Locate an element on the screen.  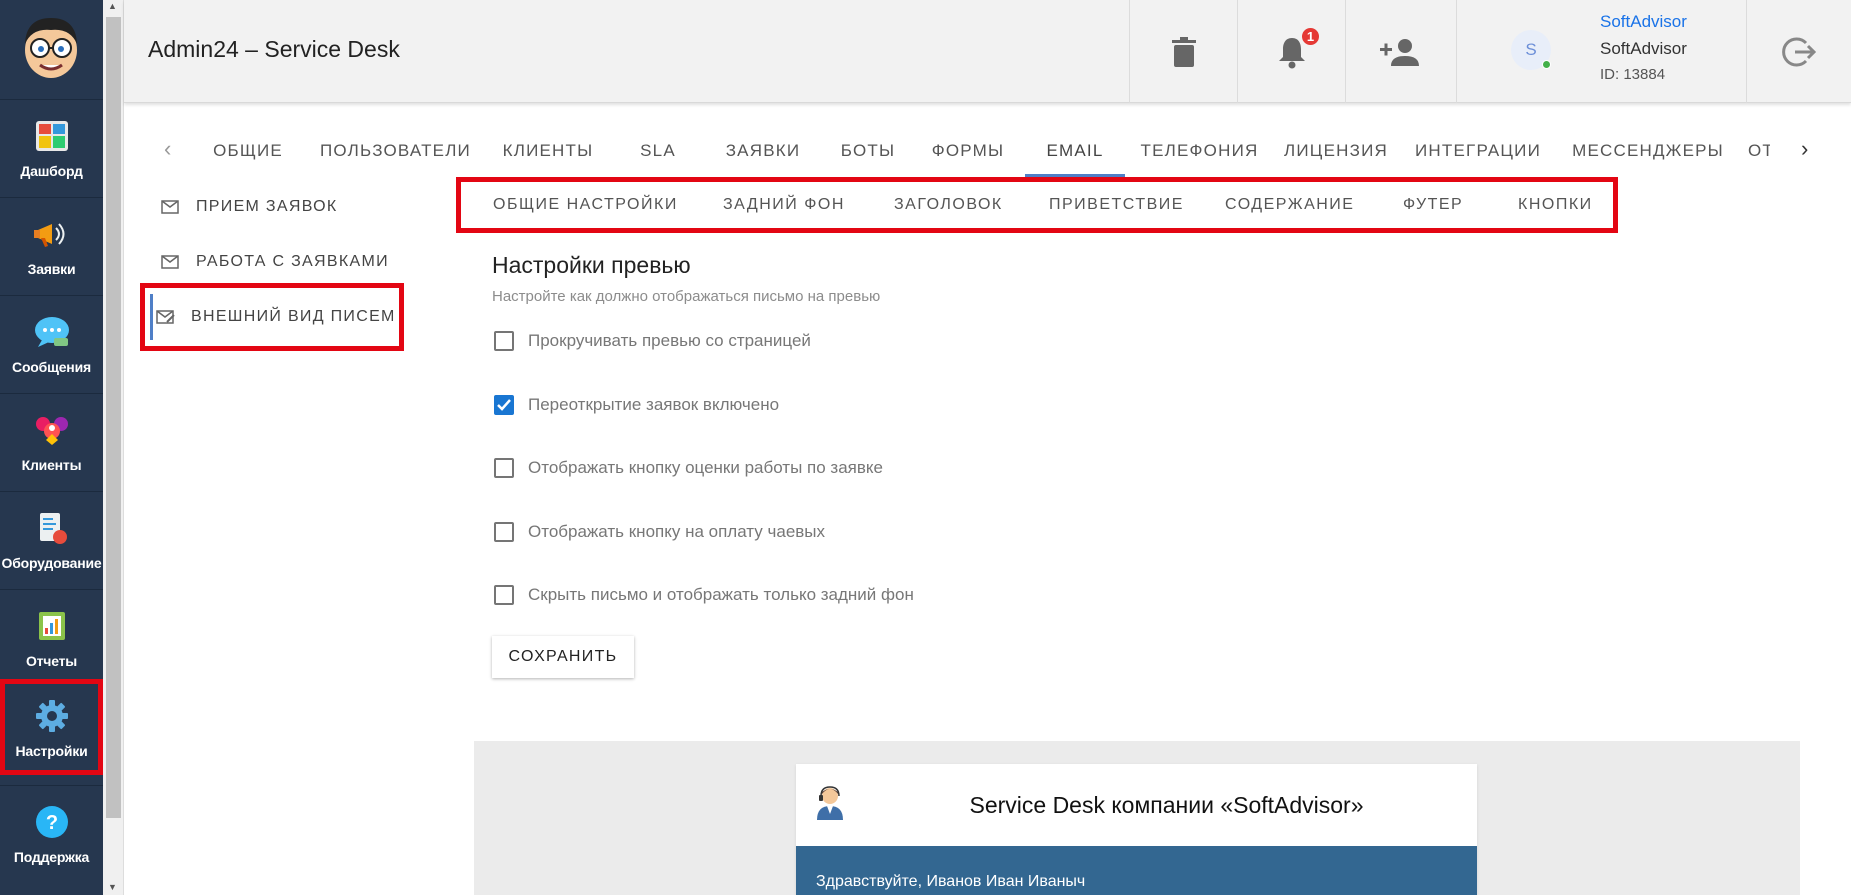
checkbox-label: Переоткрытие заявок включено is located at coordinates (654, 404).